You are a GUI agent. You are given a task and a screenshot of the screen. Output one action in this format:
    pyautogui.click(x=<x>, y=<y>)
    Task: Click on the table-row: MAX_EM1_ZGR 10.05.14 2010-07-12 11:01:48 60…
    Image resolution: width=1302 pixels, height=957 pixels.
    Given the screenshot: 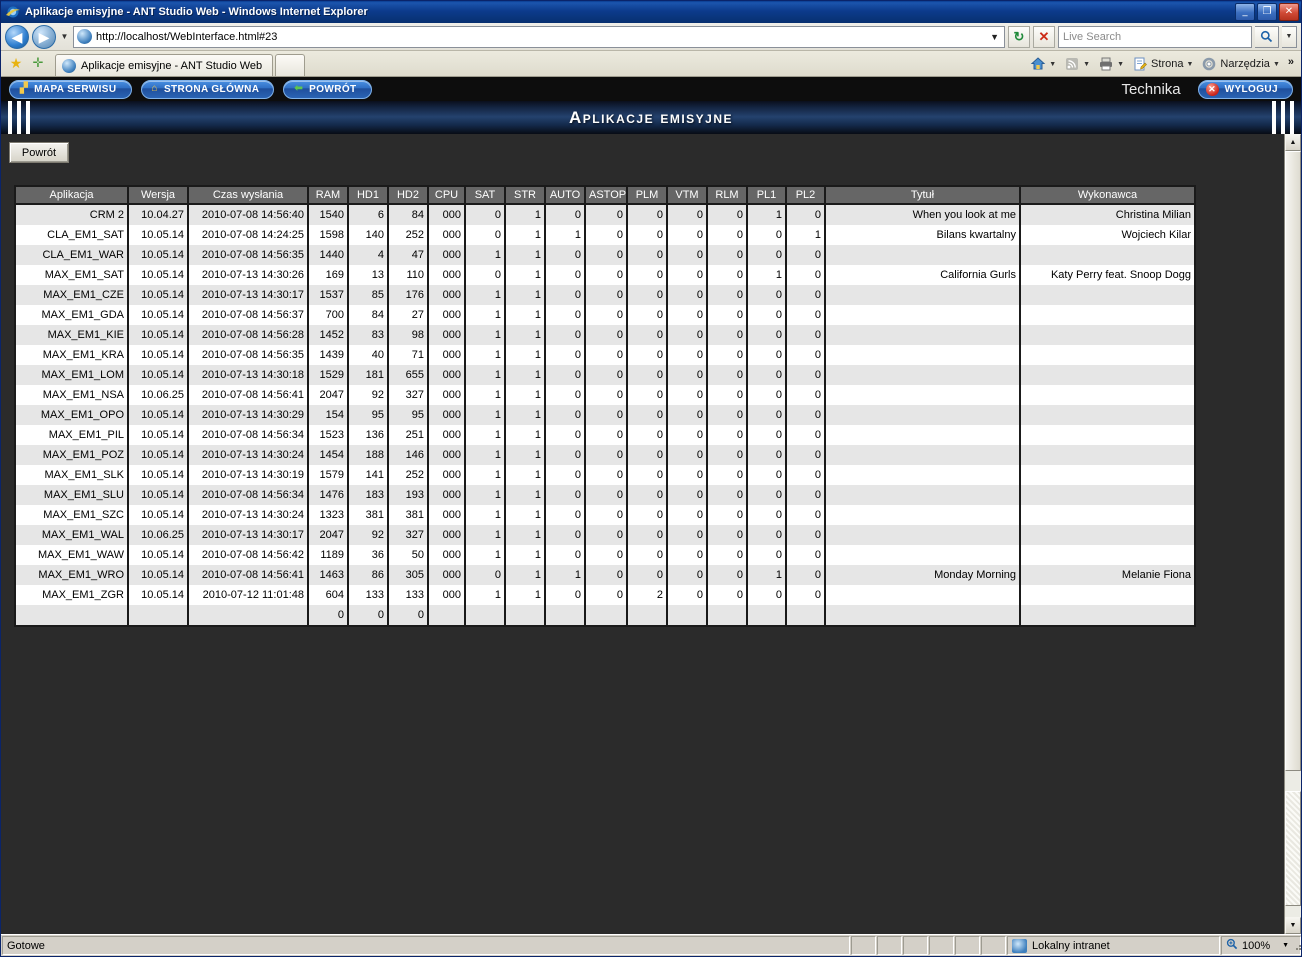 What is the action you would take?
    pyautogui.click(x=605, y=595)
    